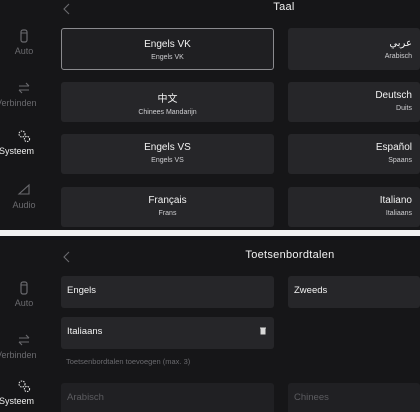  I want to click on keyboard-language-engels: Engels, so click(167, 292).